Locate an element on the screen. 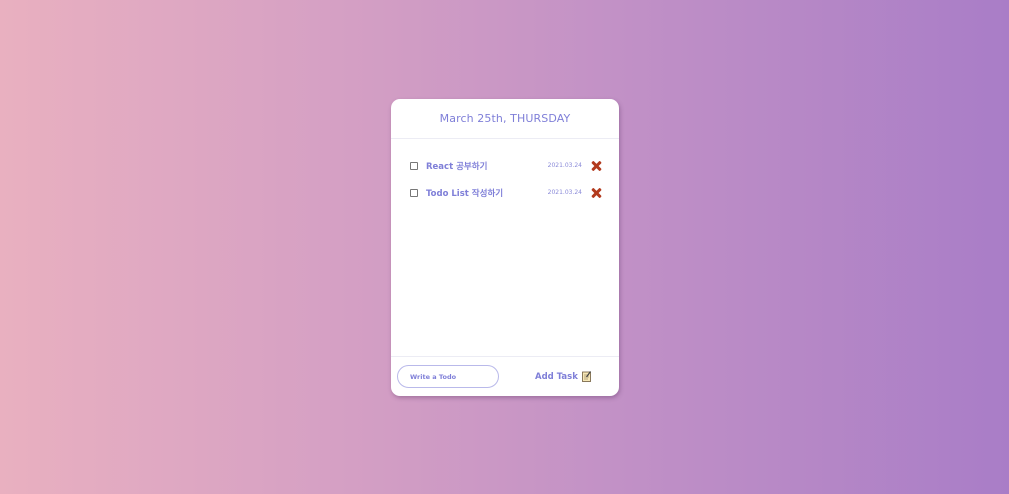  todo-text: React 공부하기 is located at coordinates (487, 166).